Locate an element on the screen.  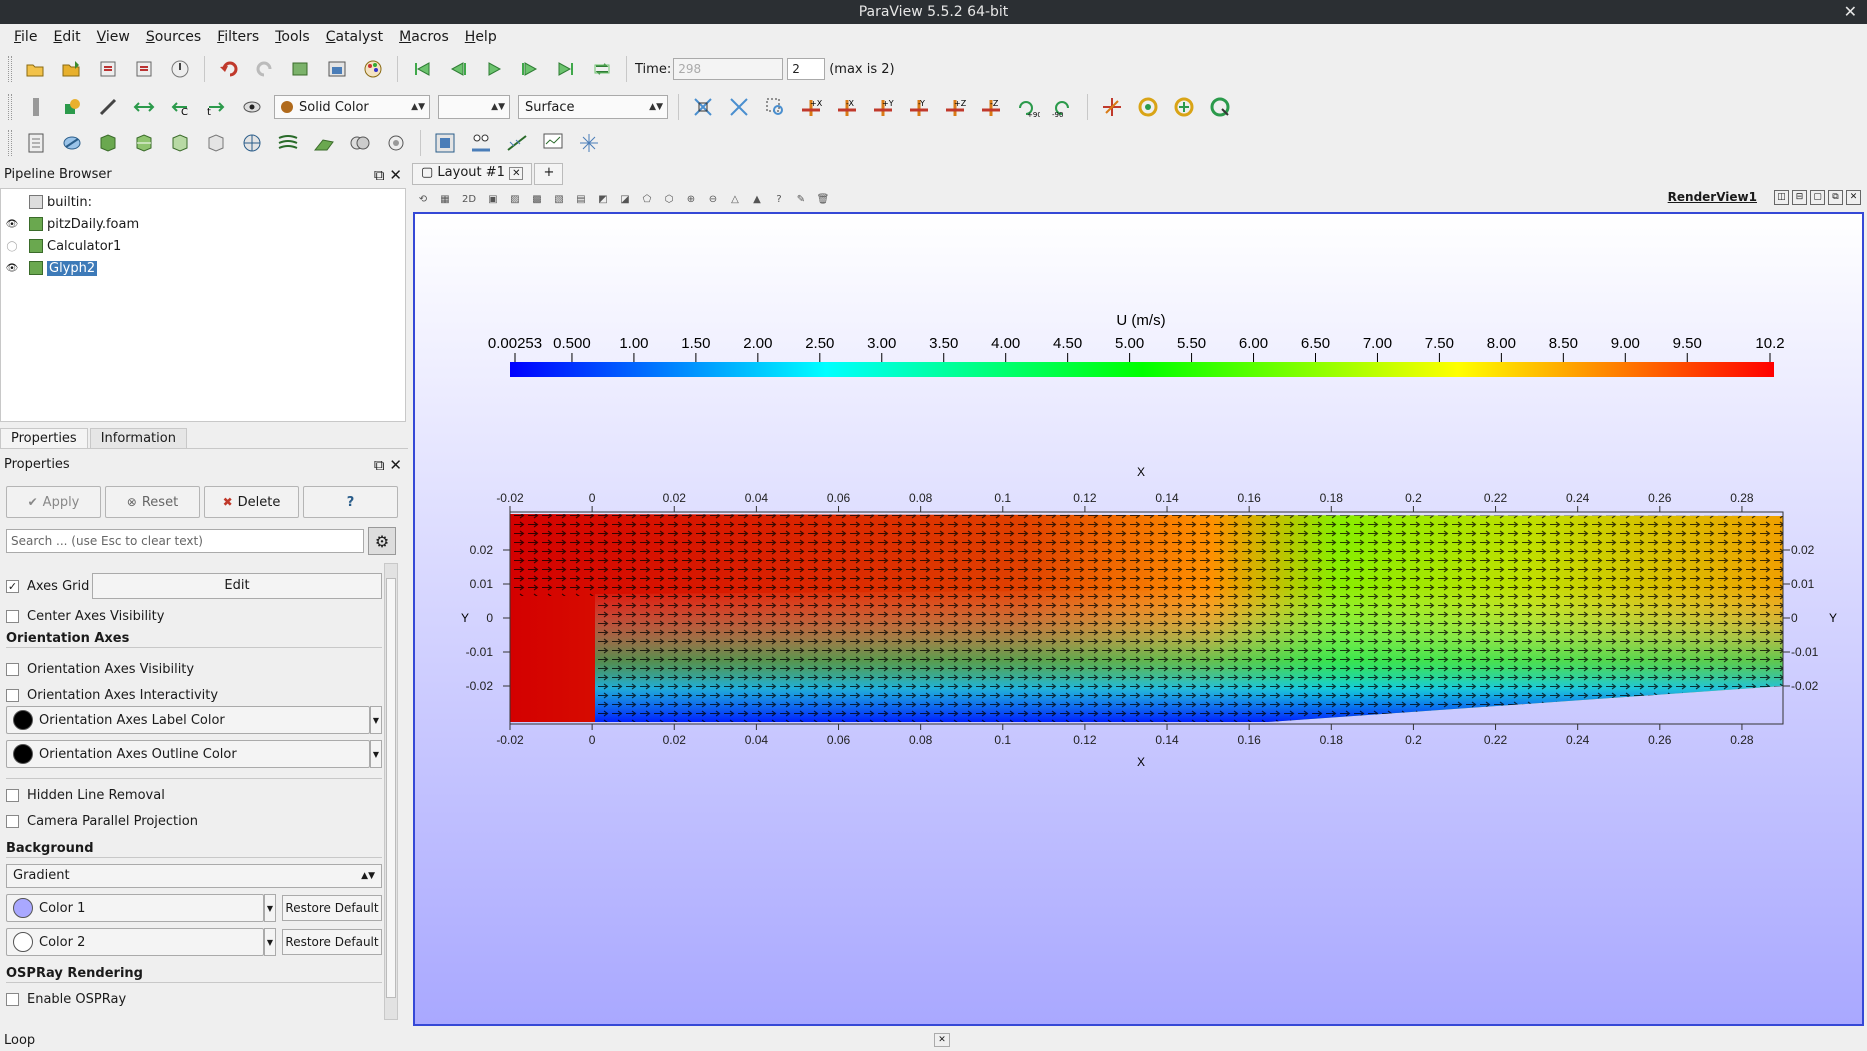
view-minus-x-icon: -X is located at coordinates (847, 107).